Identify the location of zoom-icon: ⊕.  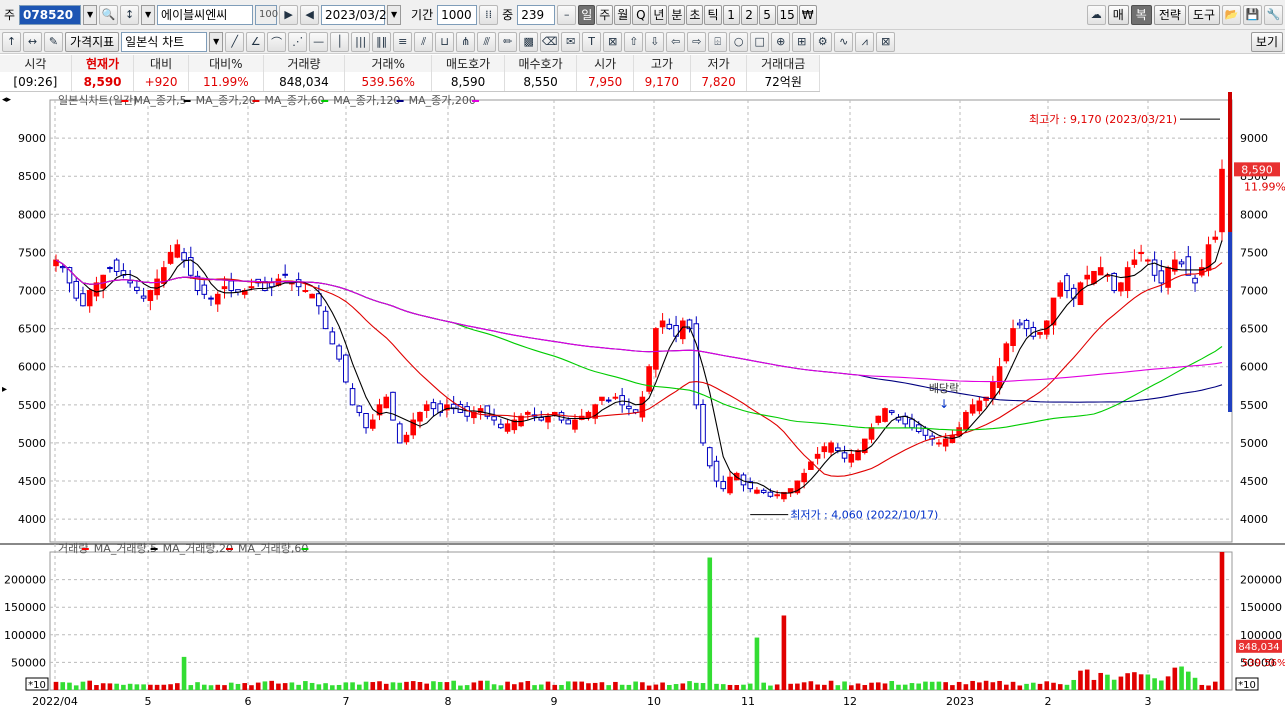
(781, 41).